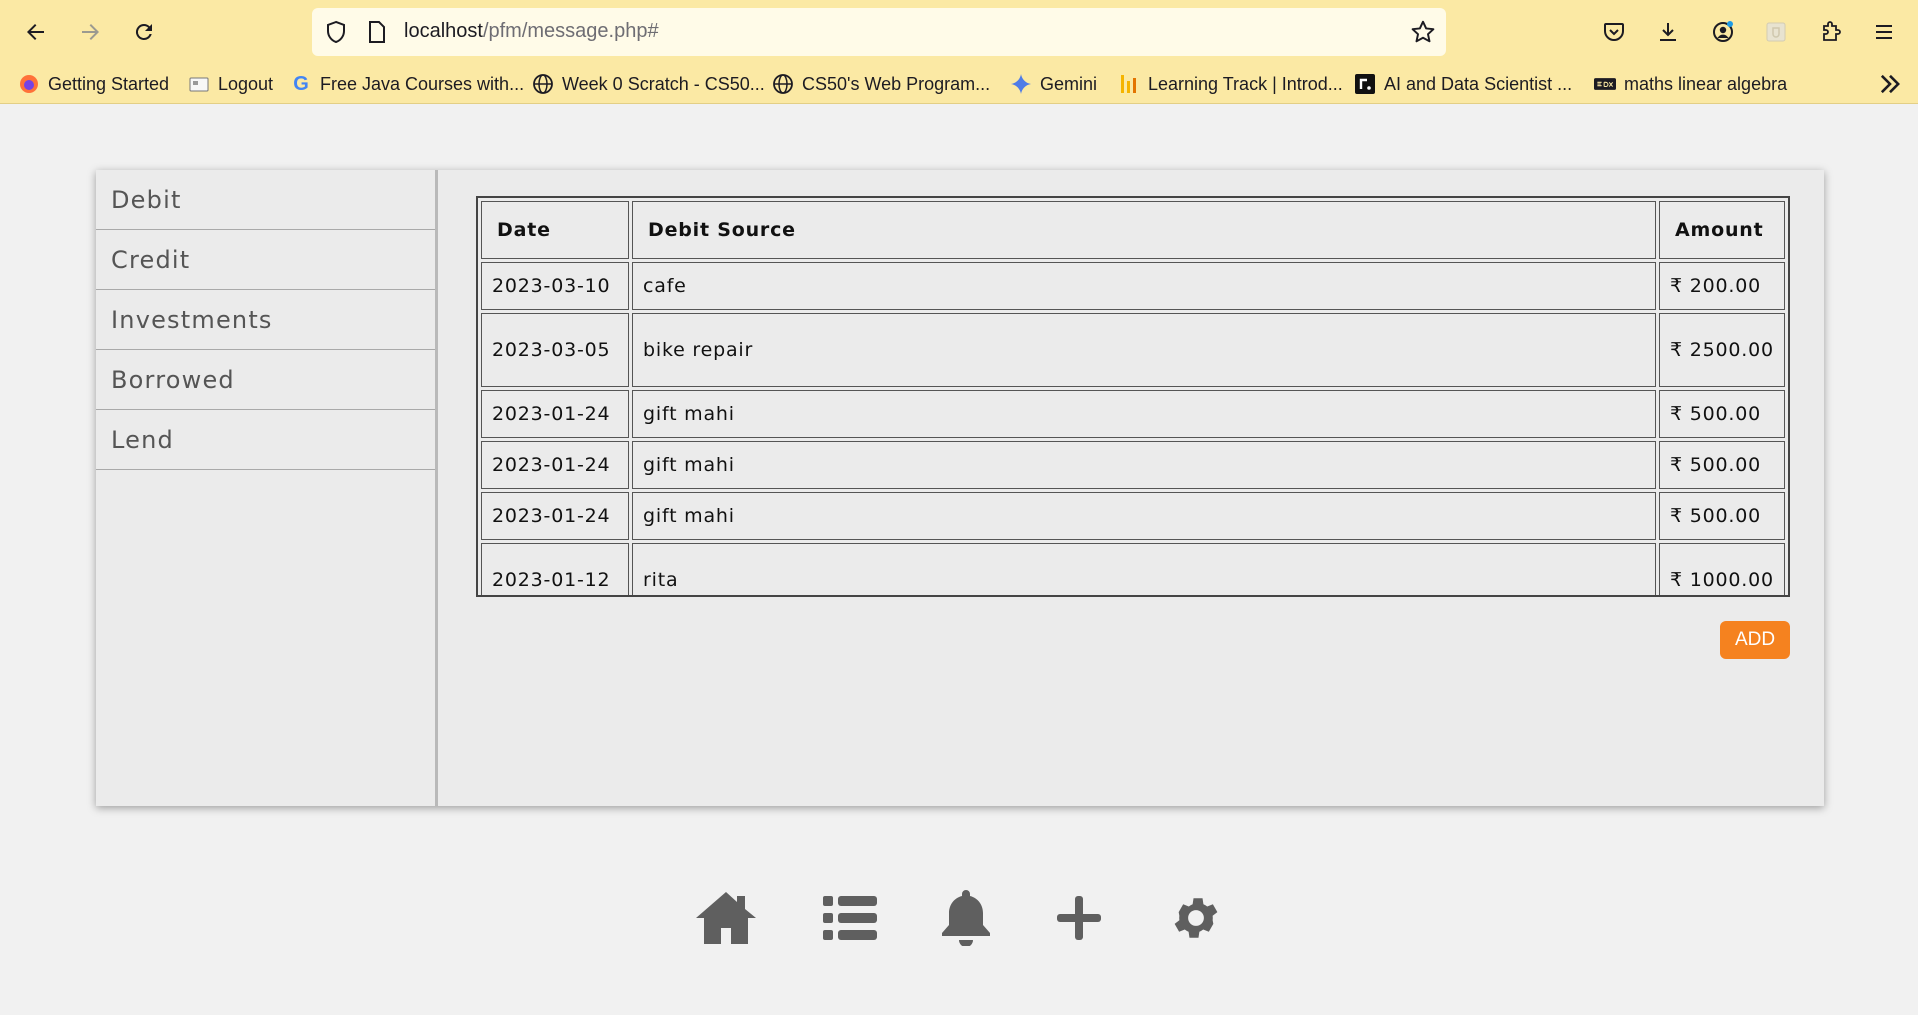  I want to click on cell-amount: ₹ 1000.00, so click(1722, 569).